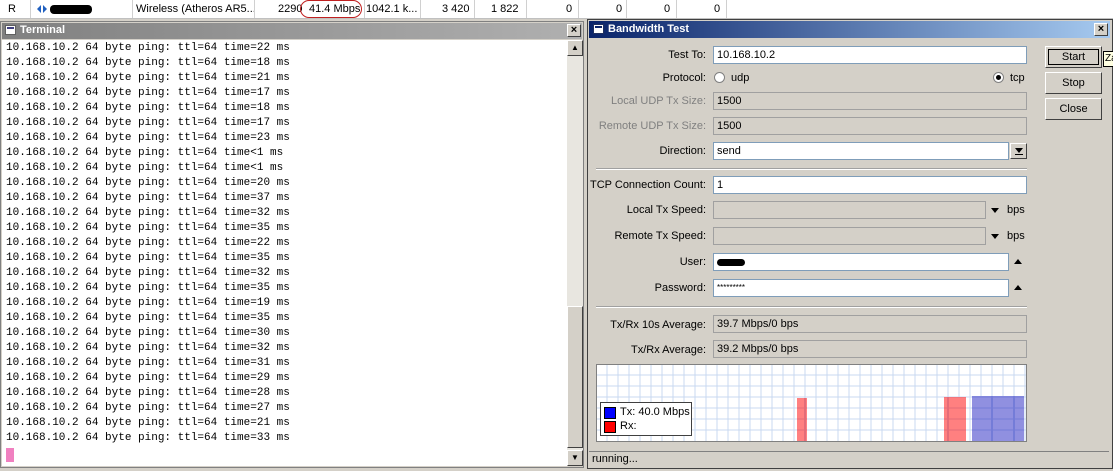 The image size is (1113, 471). I want to click on redacted-username, so click(731, 262).